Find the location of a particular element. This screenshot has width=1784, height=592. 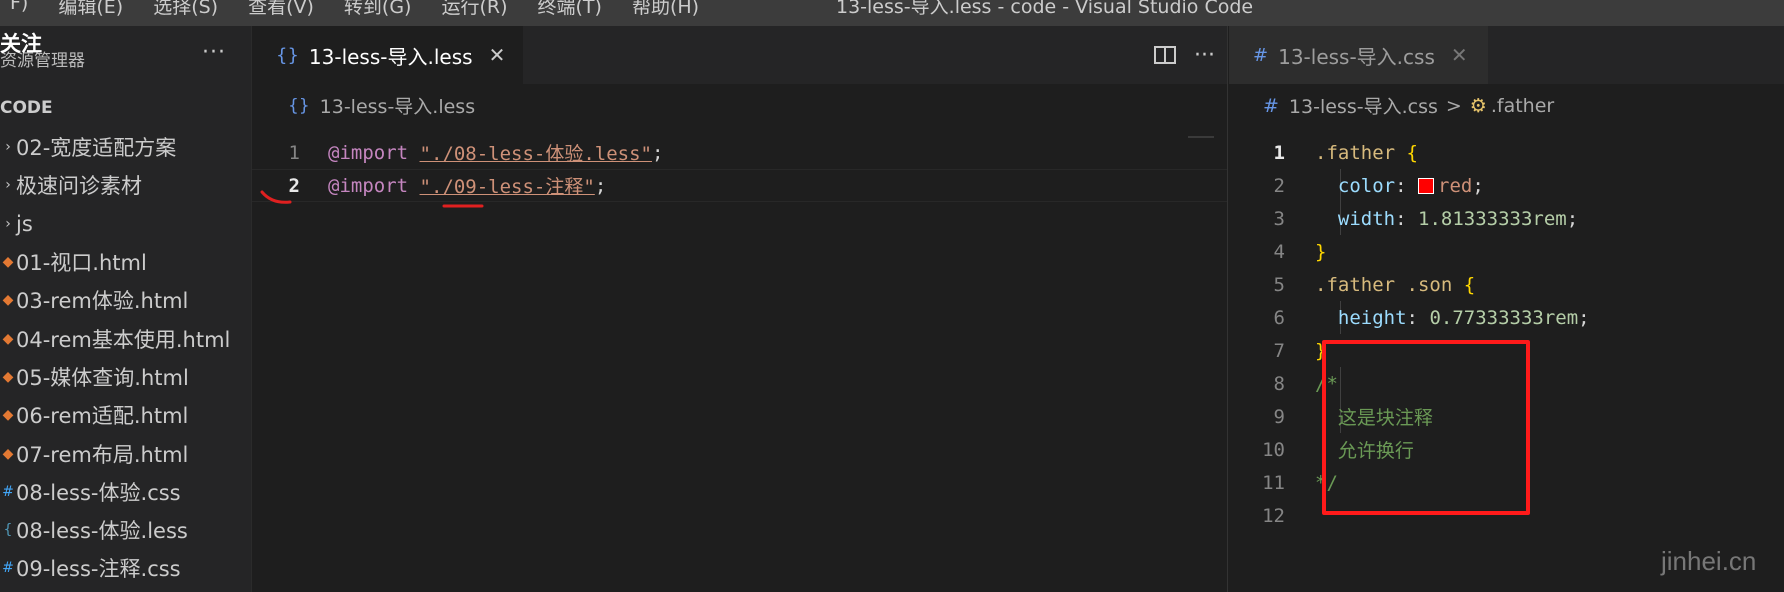

line-numbers-right: 1 2 3 4 5 6 7 8 9 10 11 12 is located at coordinates (1257, 334).